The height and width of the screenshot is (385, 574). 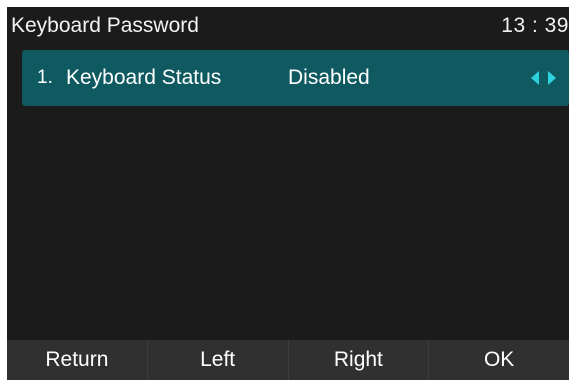 I want to click on return-softkey: Return, so click(x=77, y=360).